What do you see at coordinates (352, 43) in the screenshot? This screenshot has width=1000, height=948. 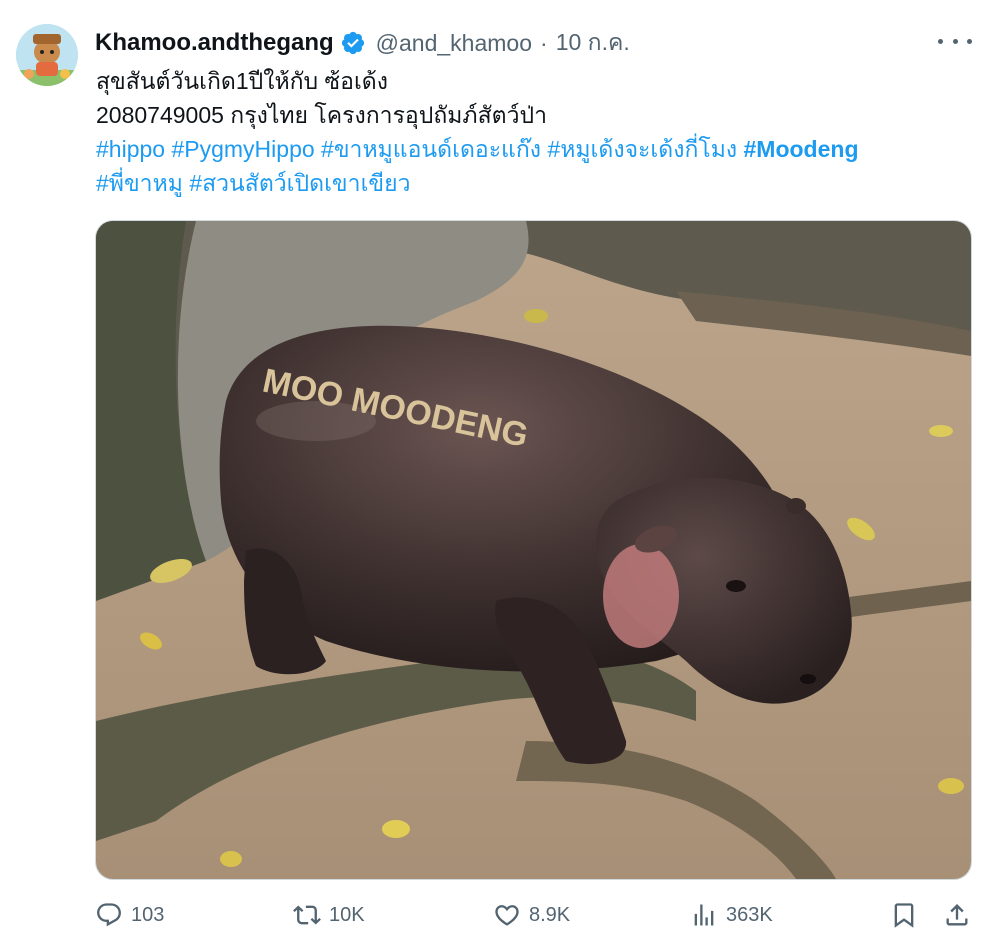 I see `verified-badge-icon` at bounding box center [352, 43].